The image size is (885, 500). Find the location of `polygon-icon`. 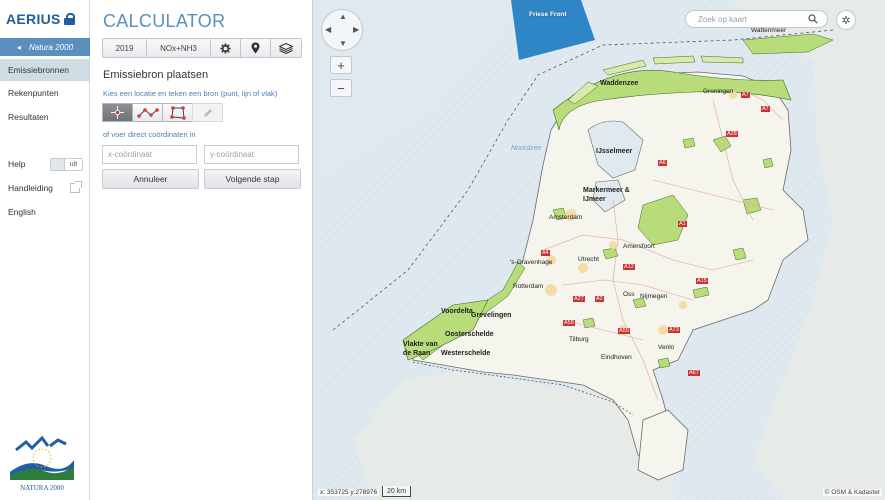

polygon-icon is located at coordinates (177, 112).